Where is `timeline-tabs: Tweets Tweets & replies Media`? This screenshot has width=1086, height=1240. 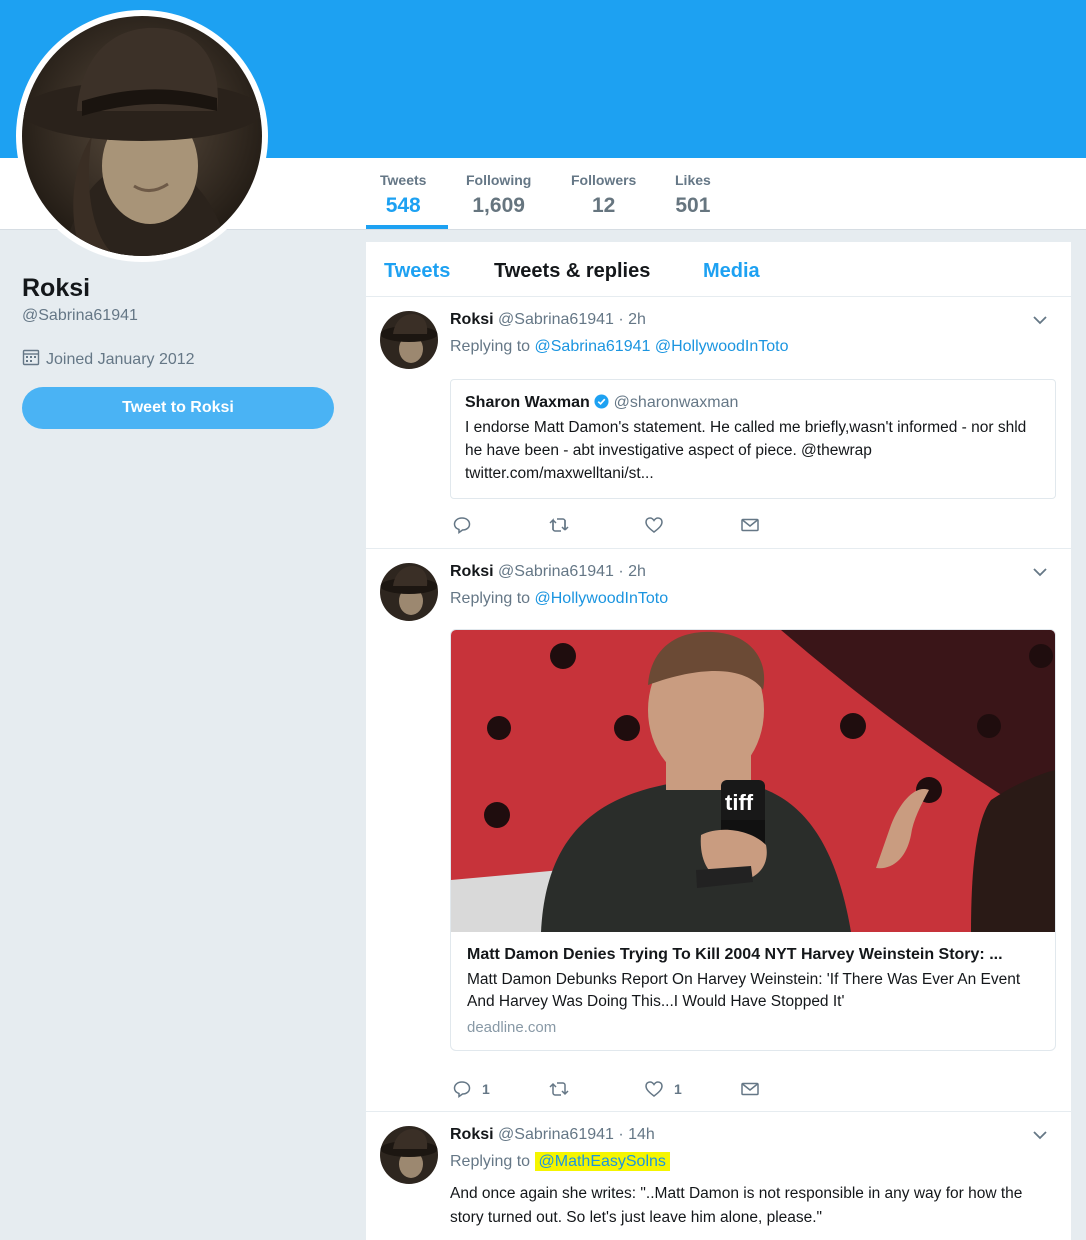 timeline-tabs: Tweets Tweets & replies Media is located at coordinates (718, 269).